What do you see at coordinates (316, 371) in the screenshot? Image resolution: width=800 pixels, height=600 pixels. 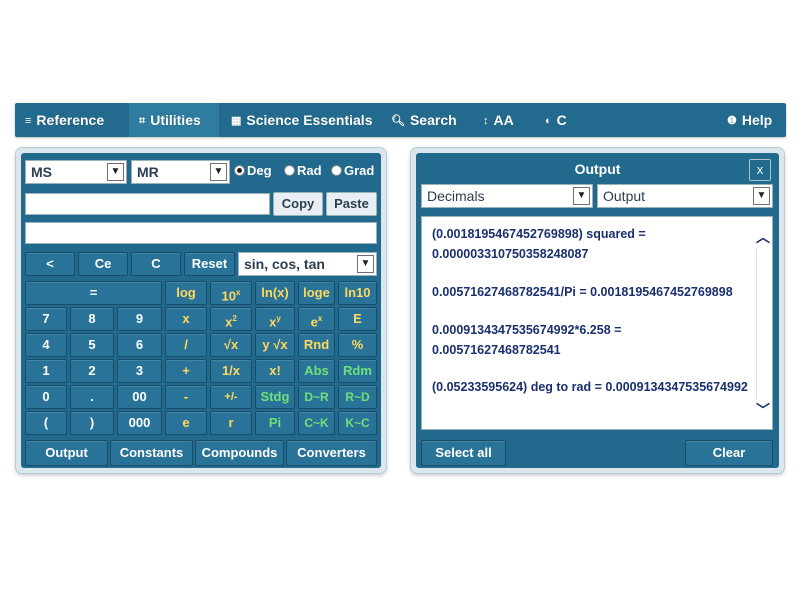 I see `abs-button: Abs` at bounding box center [316, 371].